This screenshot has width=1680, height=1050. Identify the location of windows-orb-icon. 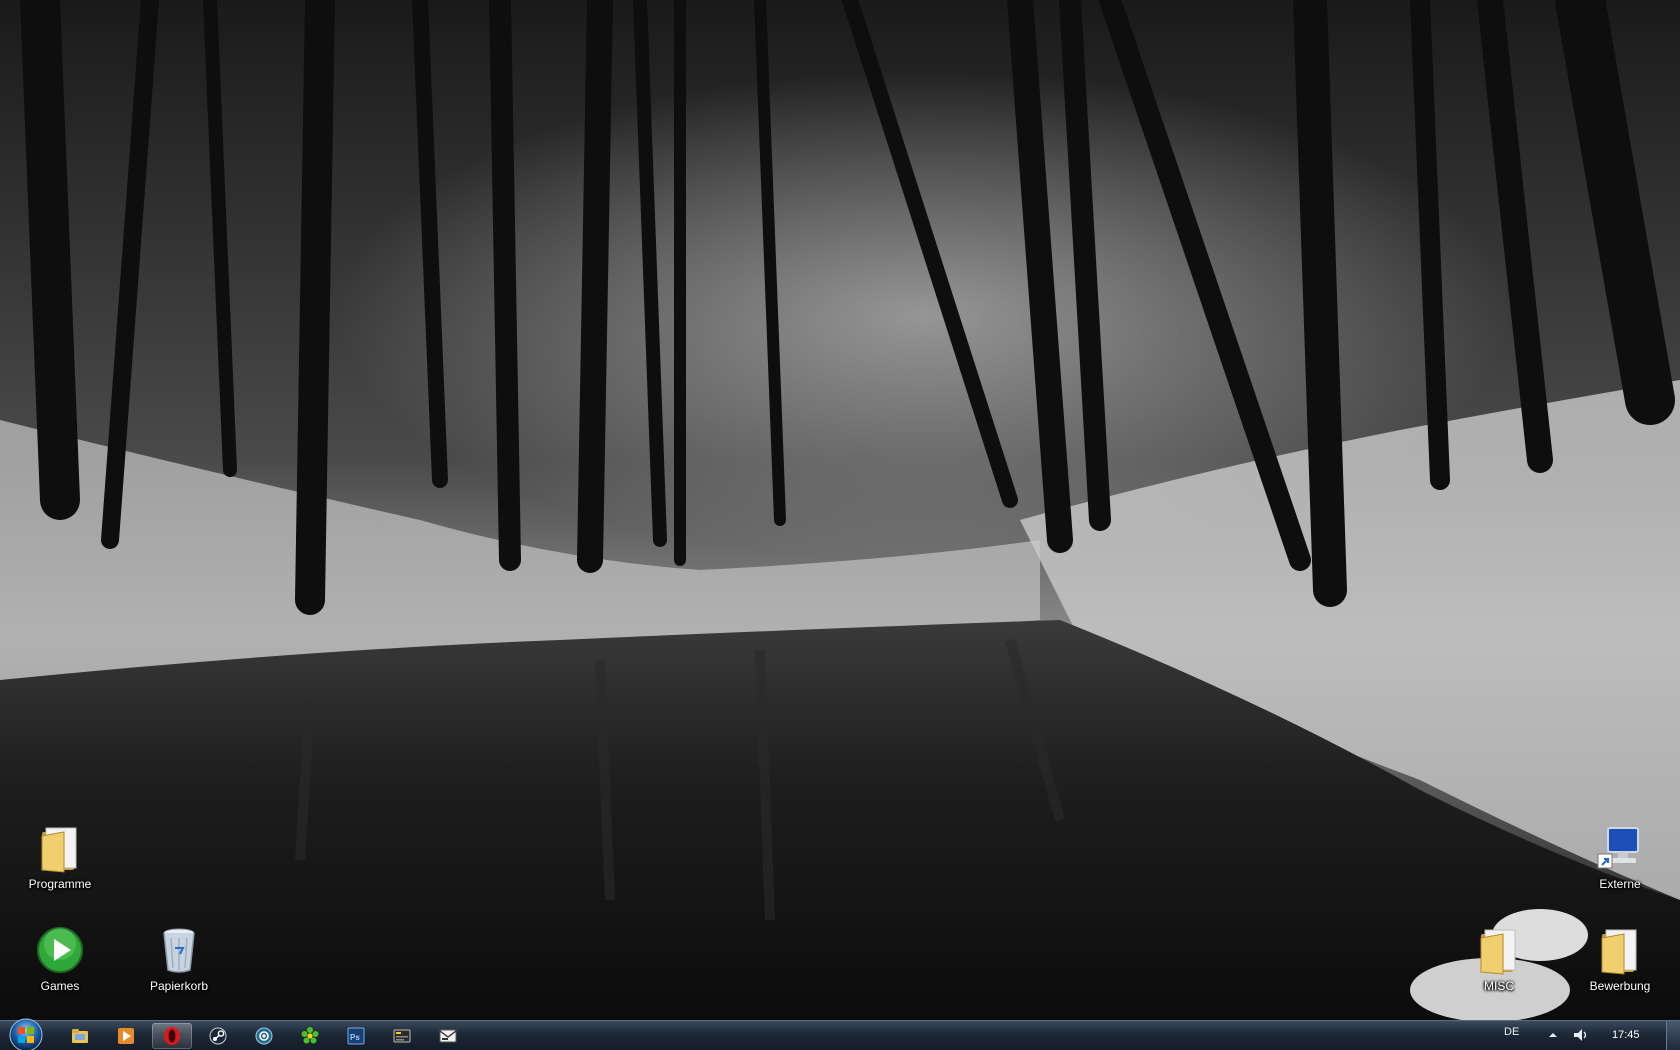
(26, 1034).